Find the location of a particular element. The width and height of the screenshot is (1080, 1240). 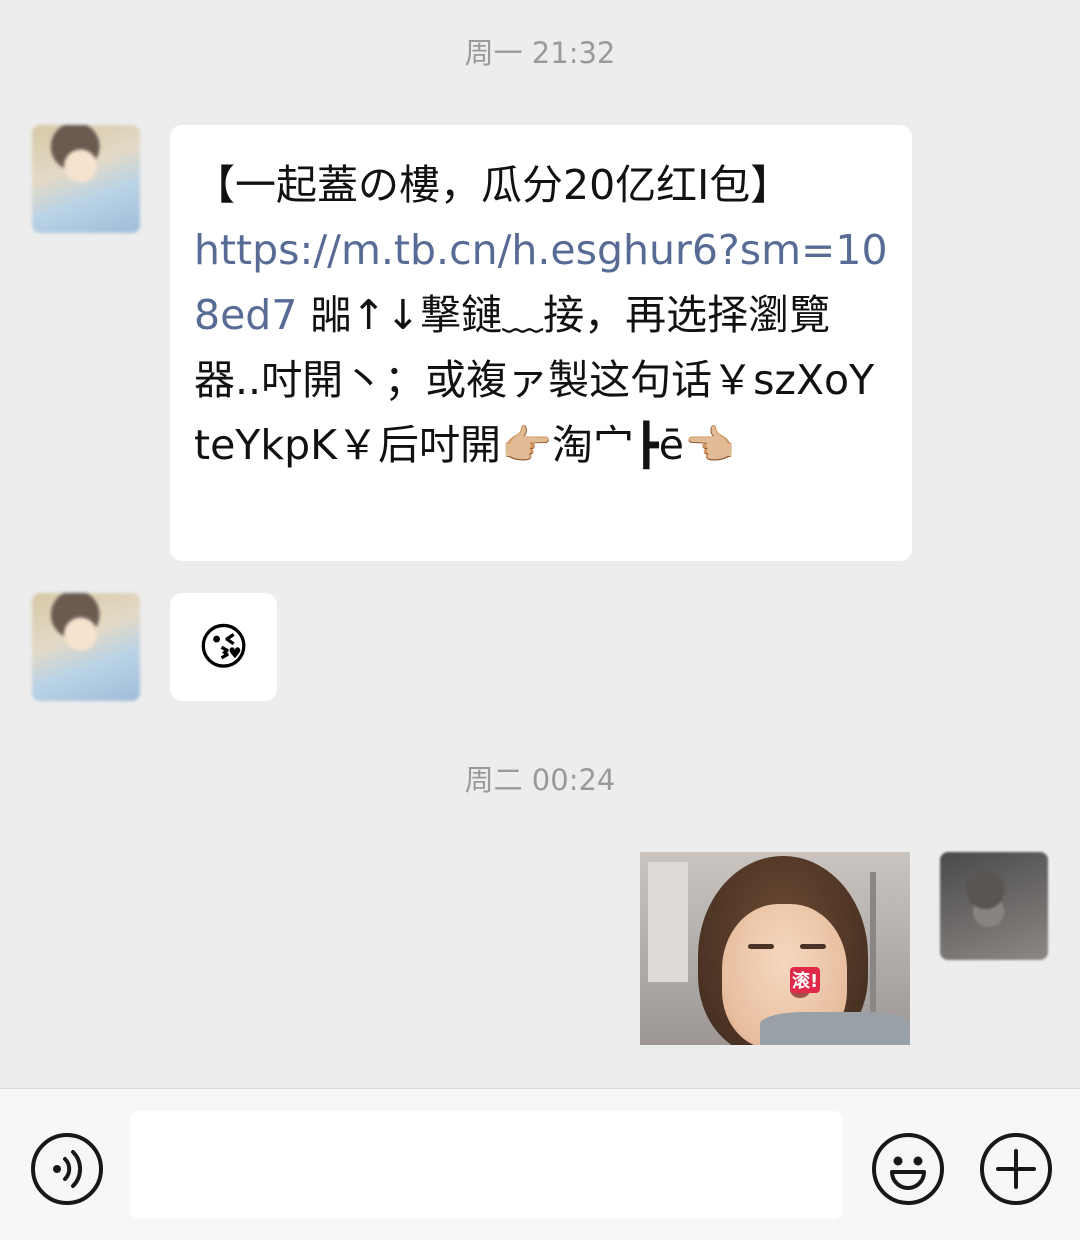

voice-button is located at coordinates (67, 1169).